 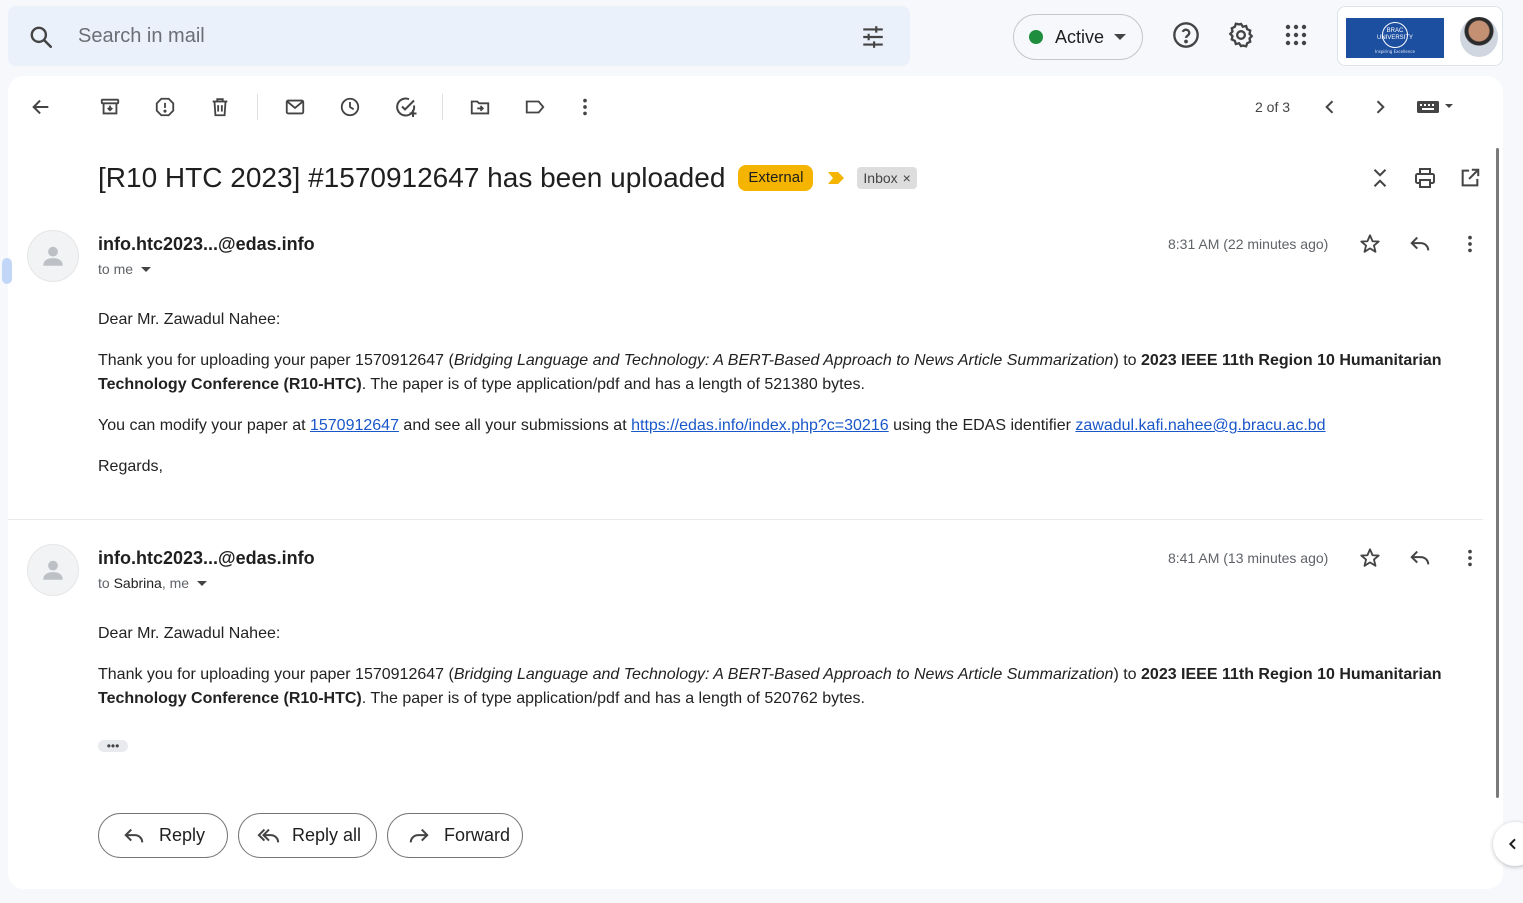 What do you see at coordinates (41, 107) in the screenshot?
I see `back-arrow-icon` at bounding box center [41, 107].